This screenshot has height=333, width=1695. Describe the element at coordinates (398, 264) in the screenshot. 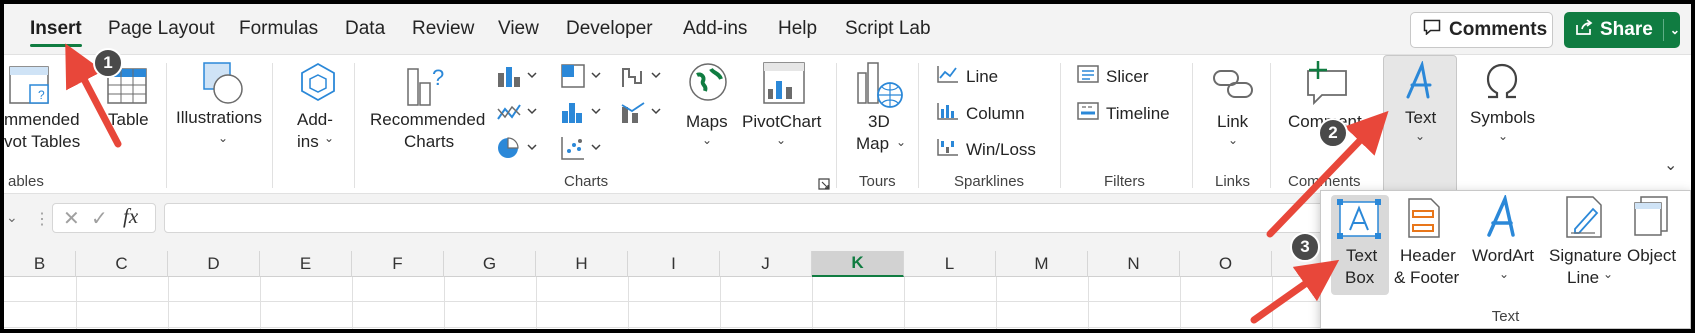

I see `column-header: F` at that location.